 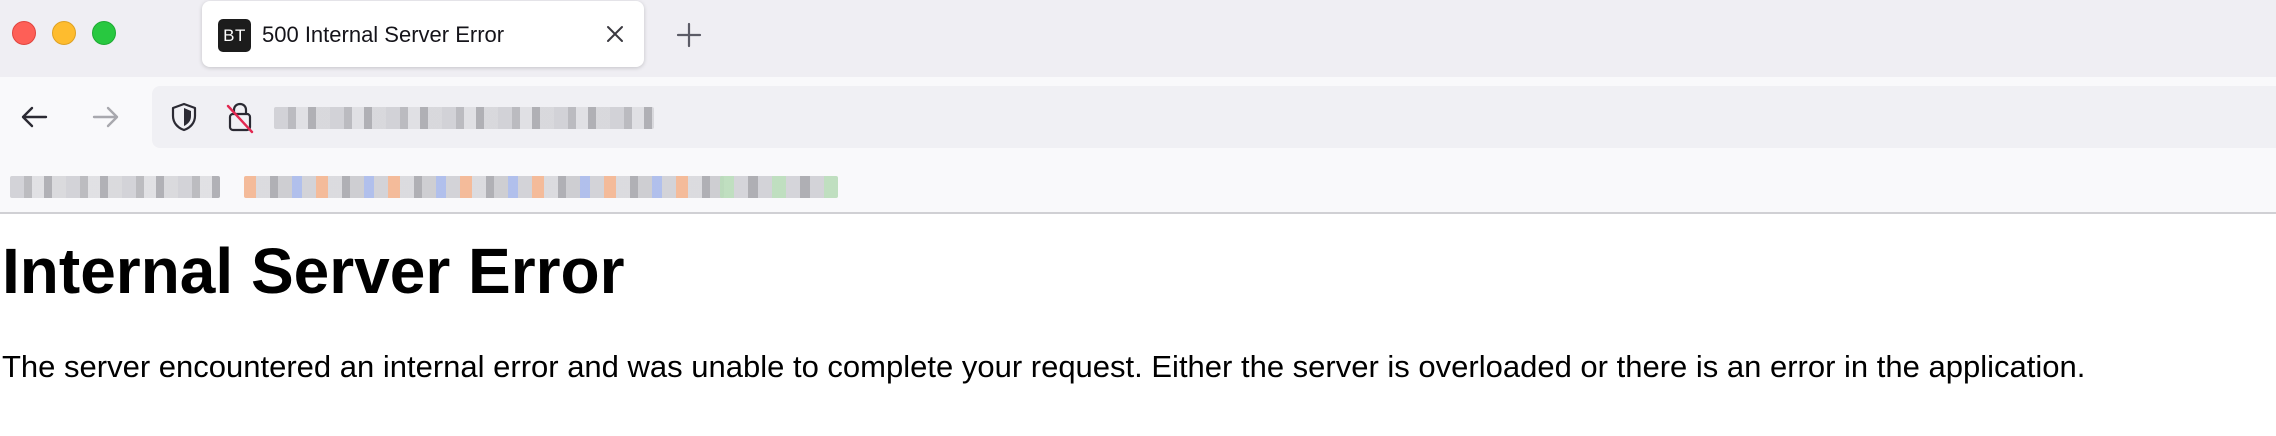 What do you see at coordinates (383, 34) in the screenshot?
I see `tab-title: 500 Internal Server Error` at bounding box center [383, 34].